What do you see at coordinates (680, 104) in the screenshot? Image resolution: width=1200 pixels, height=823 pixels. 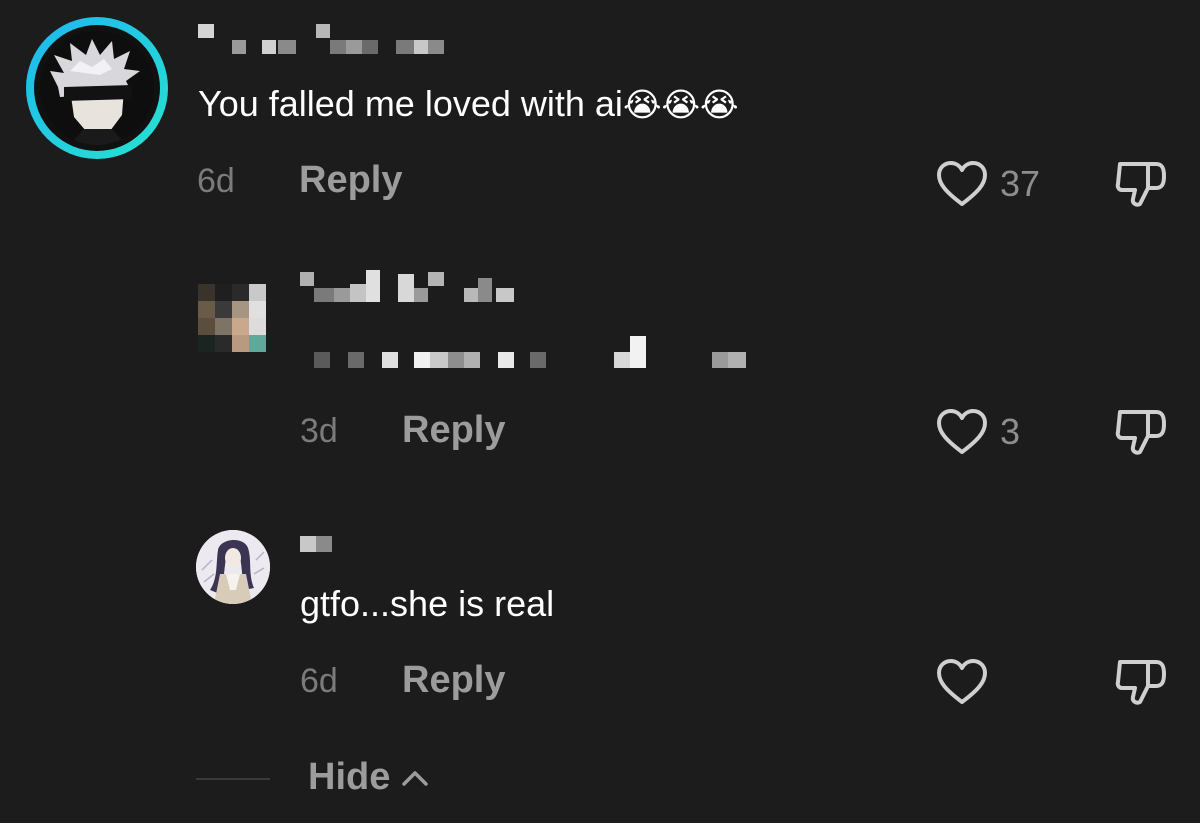 I see `crying-emoji-icon: 😭😭😭` at bounding box center [680, 104].